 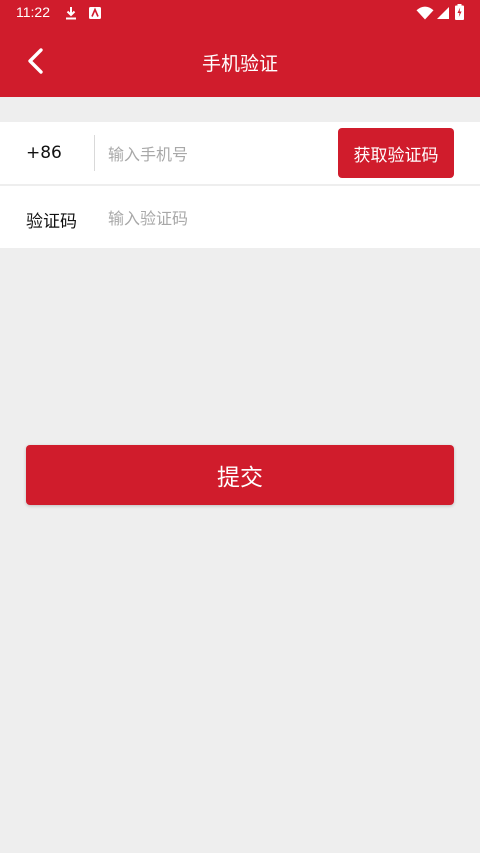 I want to click on phone-row: +86 获取验证码, so click(x=240, y=153).